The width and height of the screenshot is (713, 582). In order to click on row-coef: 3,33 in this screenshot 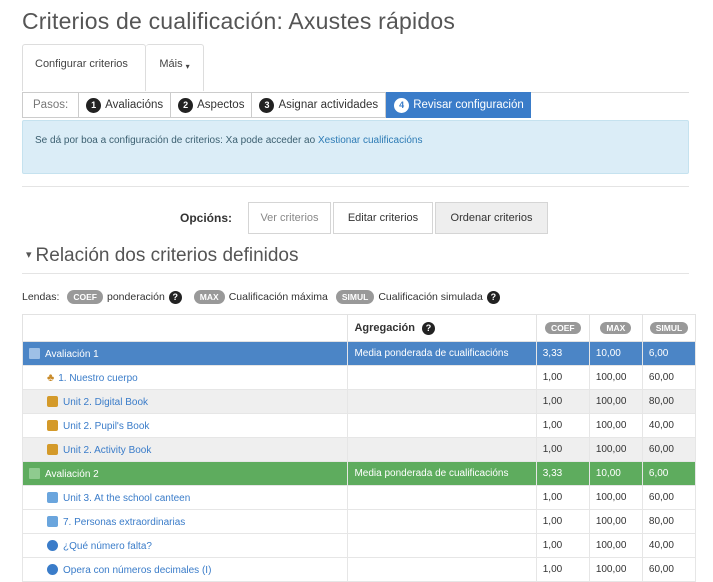, I will do `click(562, 353)`.